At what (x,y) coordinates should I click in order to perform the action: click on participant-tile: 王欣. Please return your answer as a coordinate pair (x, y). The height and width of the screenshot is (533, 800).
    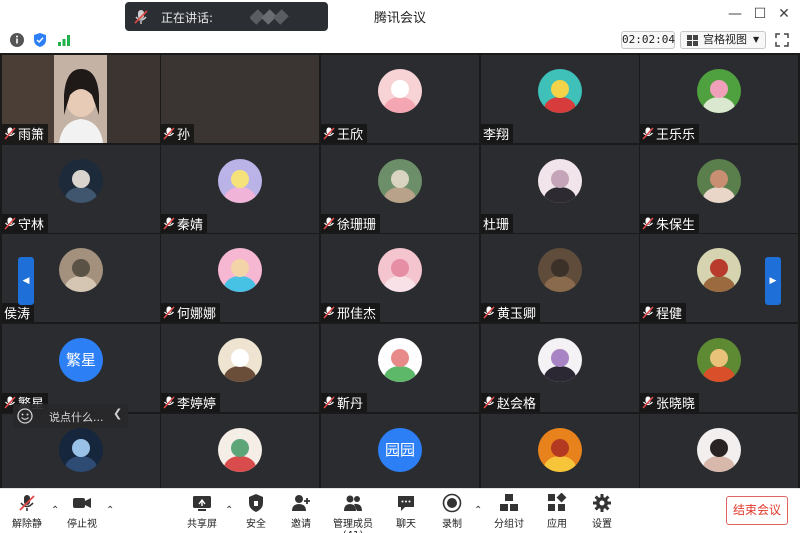
    Looking at the image, I should click on (400, 99).